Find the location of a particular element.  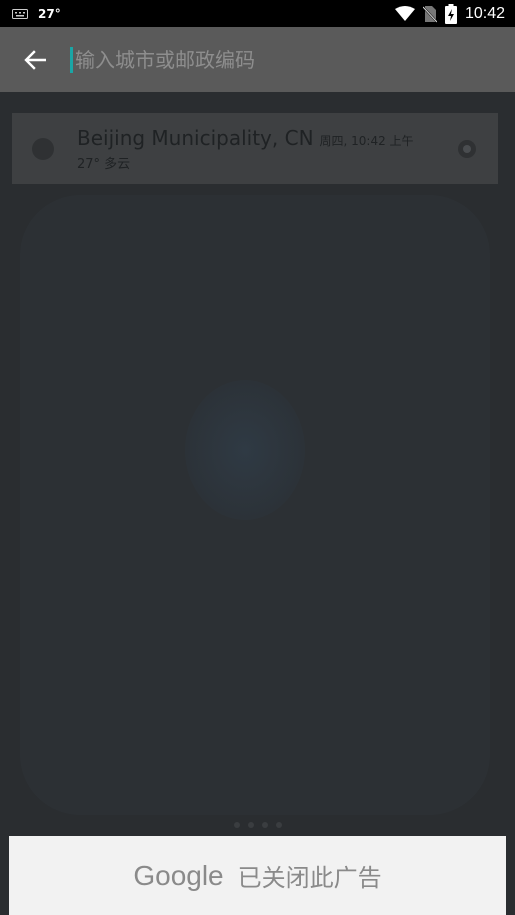

page-indicator is located at coordinates (257, 825).